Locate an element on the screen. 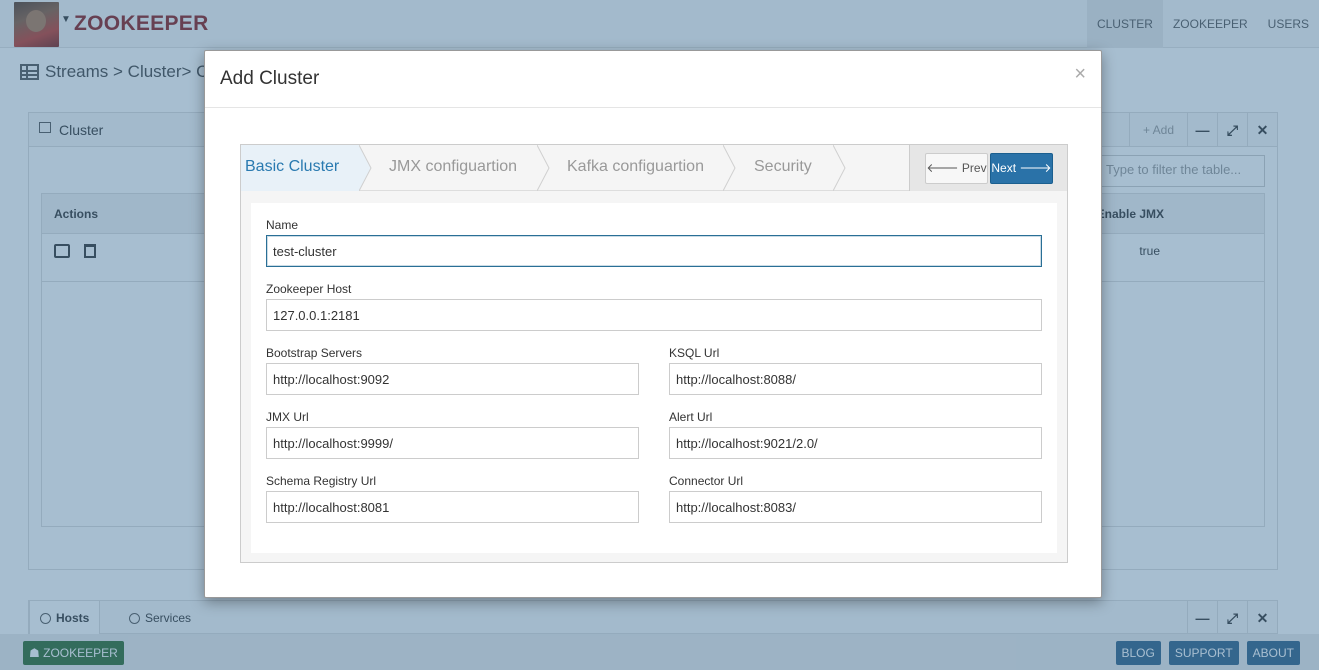 The height and width of the screenshot is (670, 1319). ksql-url-label: KSQL Url is located at coordinates (694, 353).